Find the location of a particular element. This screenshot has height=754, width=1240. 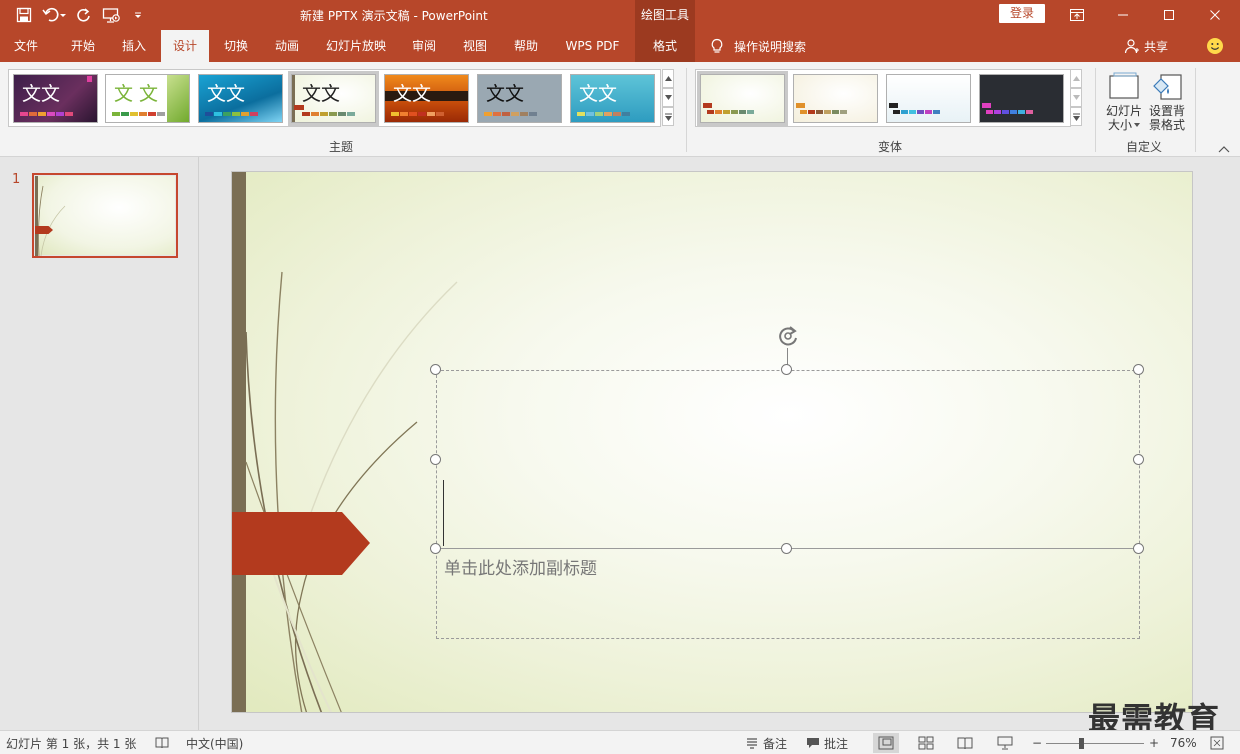

comments-button: 批注 is located at coordinates (827, 742).